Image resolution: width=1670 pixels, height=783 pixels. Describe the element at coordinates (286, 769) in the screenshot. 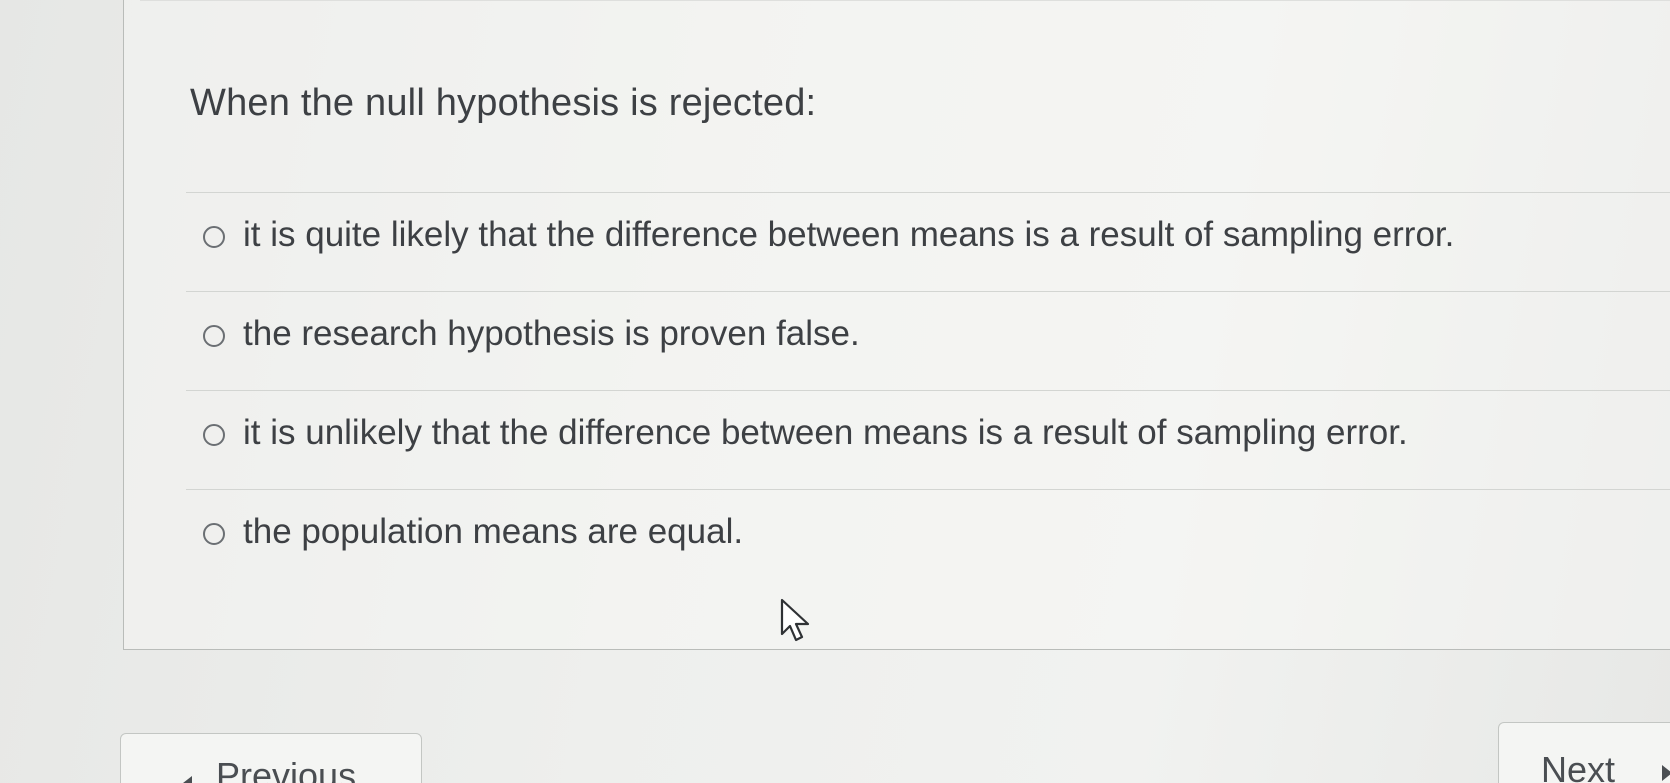

I see `previous-button-label: Previous` at that location.